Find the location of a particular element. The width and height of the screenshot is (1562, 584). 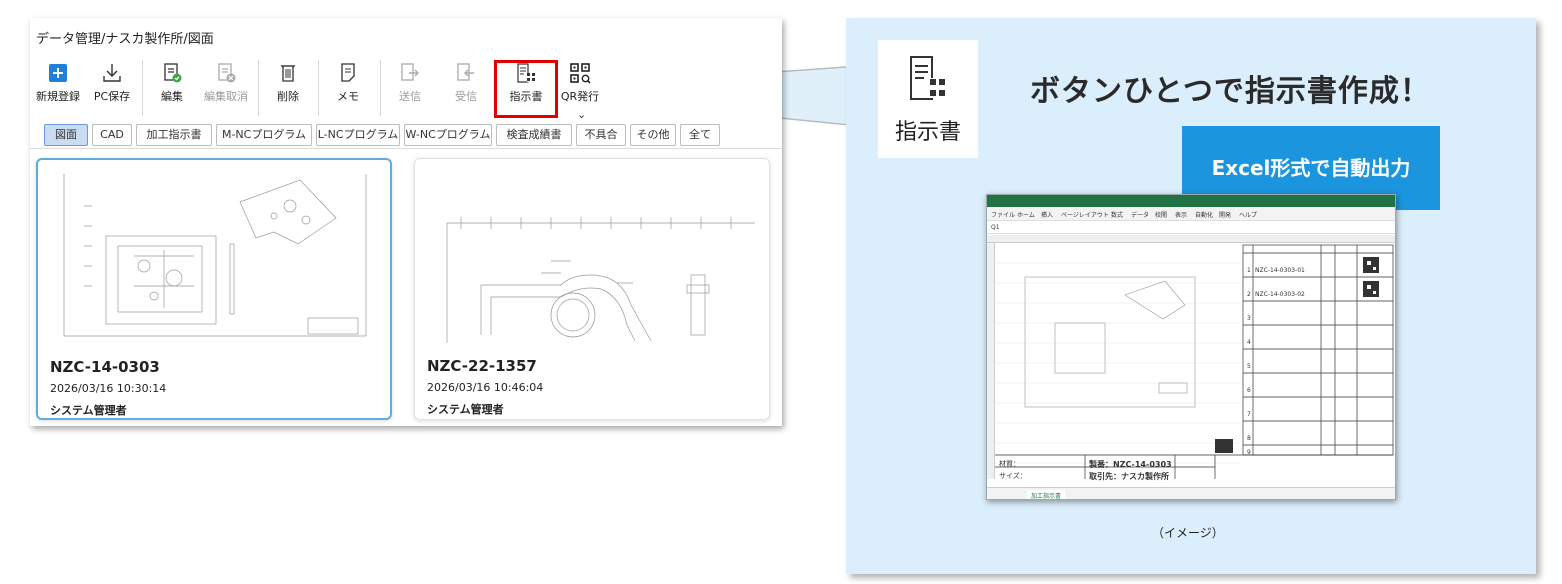

card-title: NZC-14-0303 is located at coordinates (105, 367).